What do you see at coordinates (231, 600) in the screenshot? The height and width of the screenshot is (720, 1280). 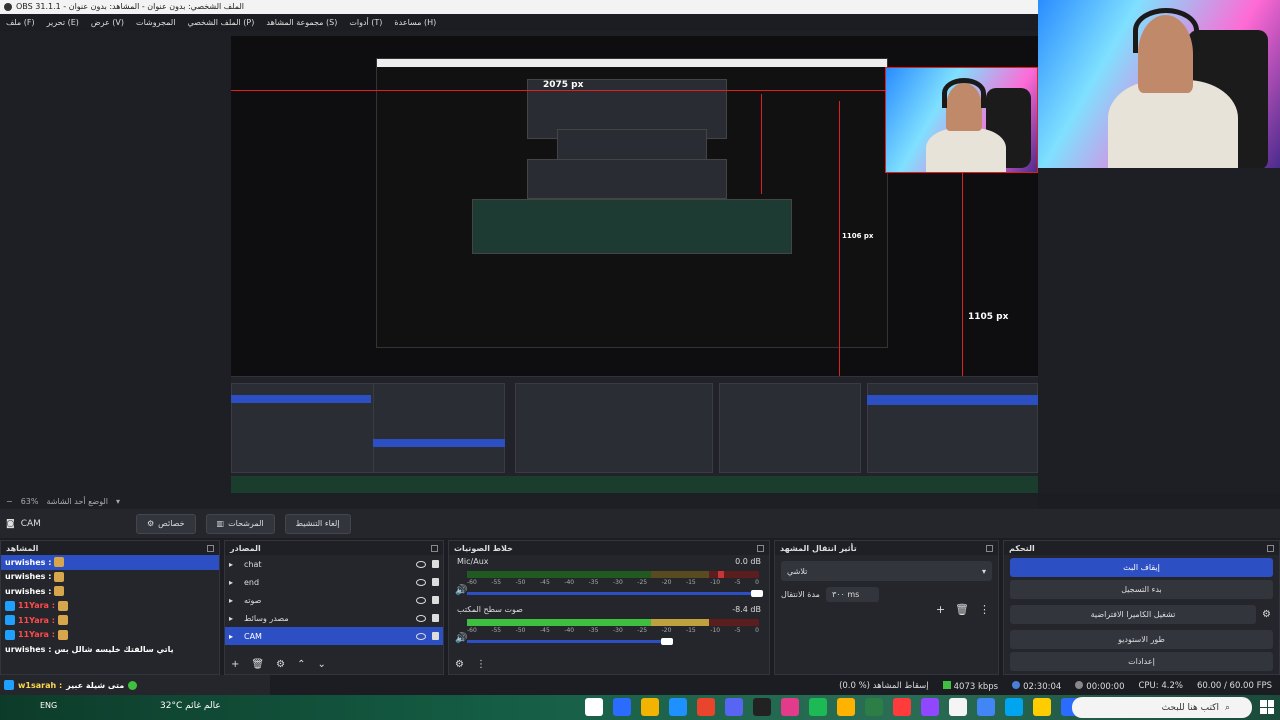 I see `source-type-icon: ▸` at bounding box center [231, 600].